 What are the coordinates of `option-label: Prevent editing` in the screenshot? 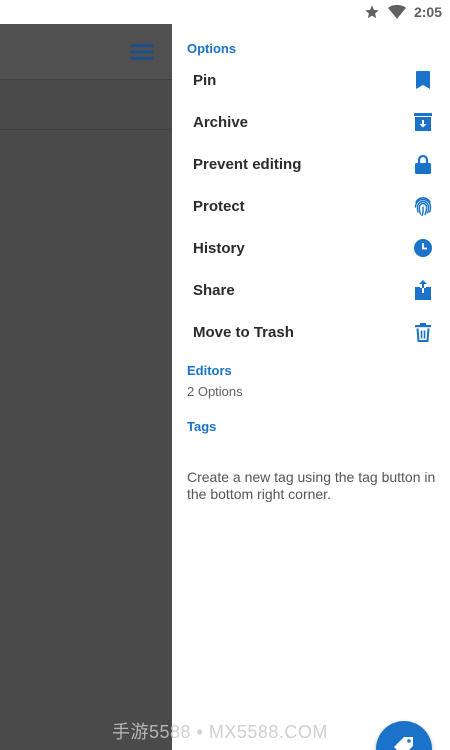 It's located at (247, 164).